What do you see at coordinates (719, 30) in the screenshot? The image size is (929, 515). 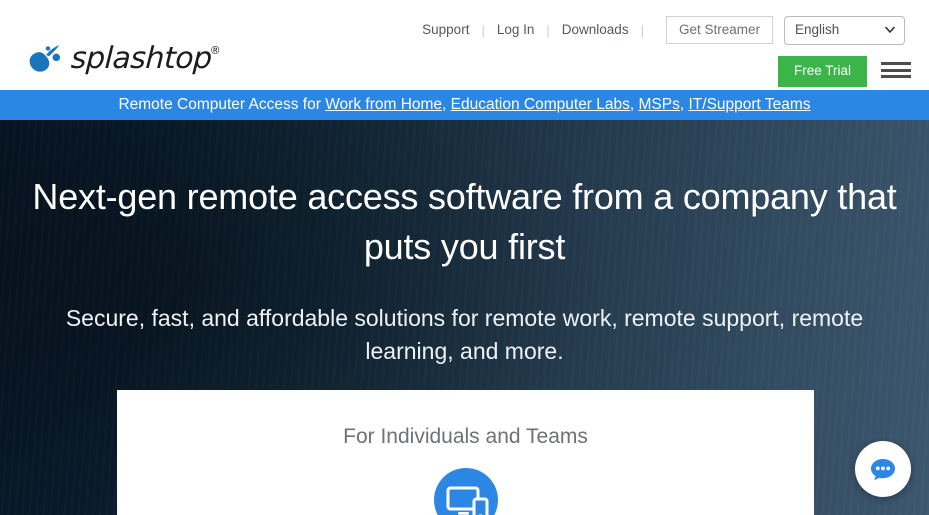 I see `get-streamer-button: Get Streamer` at bounding box center [719, 30].